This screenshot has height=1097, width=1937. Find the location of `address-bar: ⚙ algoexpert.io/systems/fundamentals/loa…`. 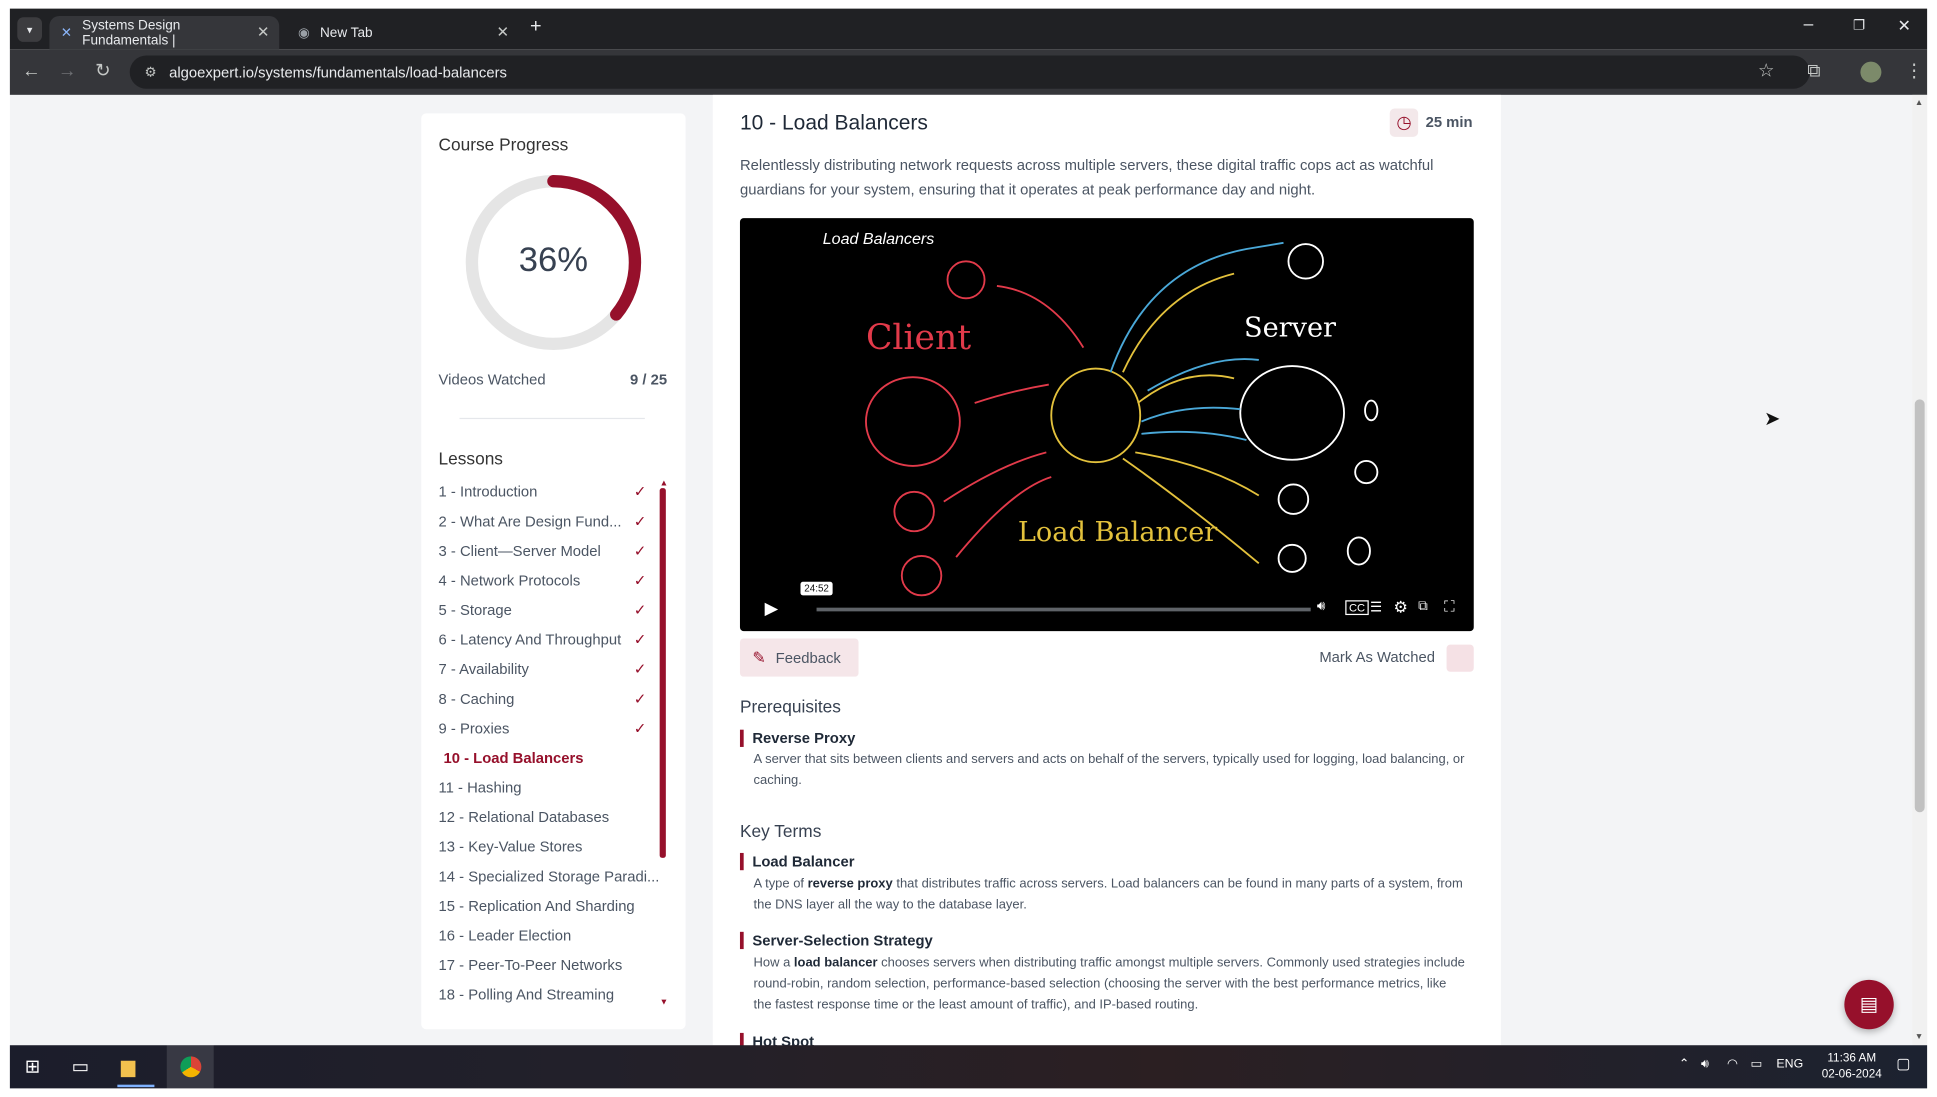

address-bar: ⚙ algoexpert.io/systems/fundamentals/loa… is located at coordinates (969, 72).